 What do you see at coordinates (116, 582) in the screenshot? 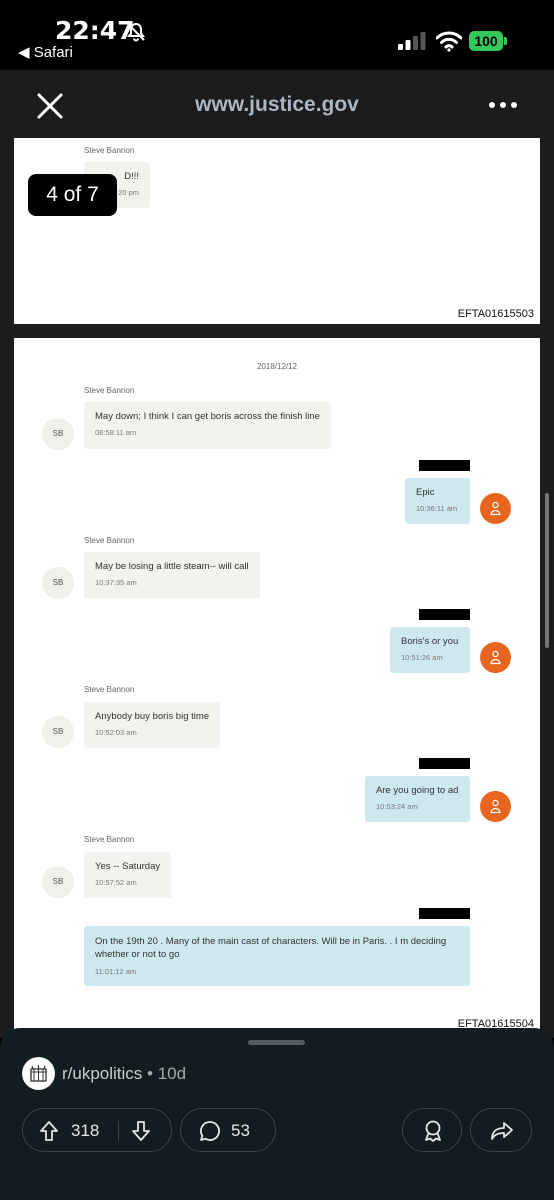
I see `message-timestamp: 10:37:35 am` at bounding box center [116, 582].